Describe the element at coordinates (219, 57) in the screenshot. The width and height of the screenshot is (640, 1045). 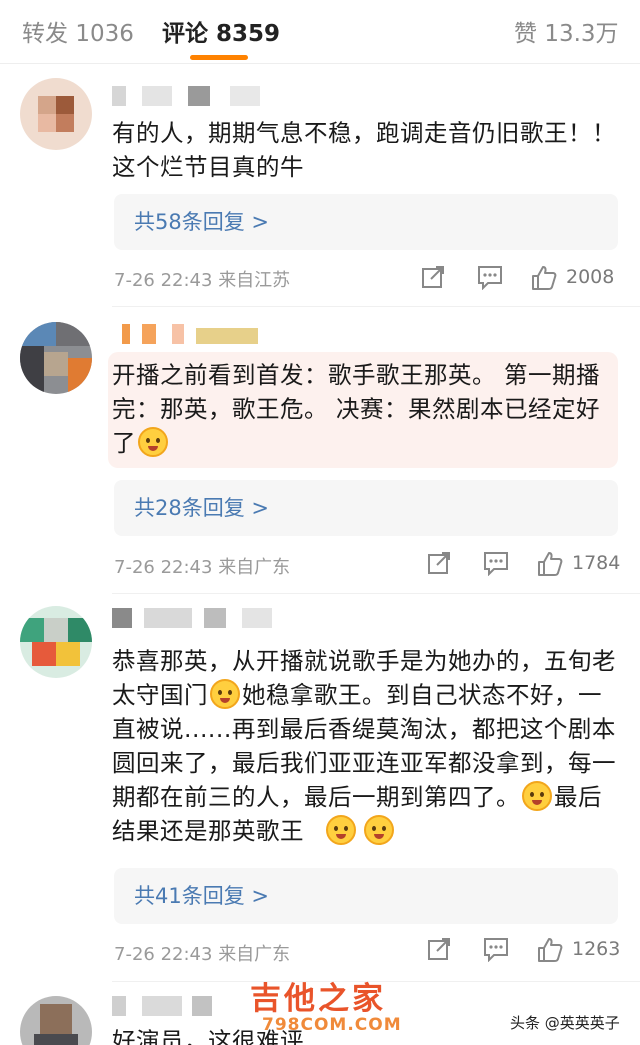
I see `active-tab-indicator` at that location.